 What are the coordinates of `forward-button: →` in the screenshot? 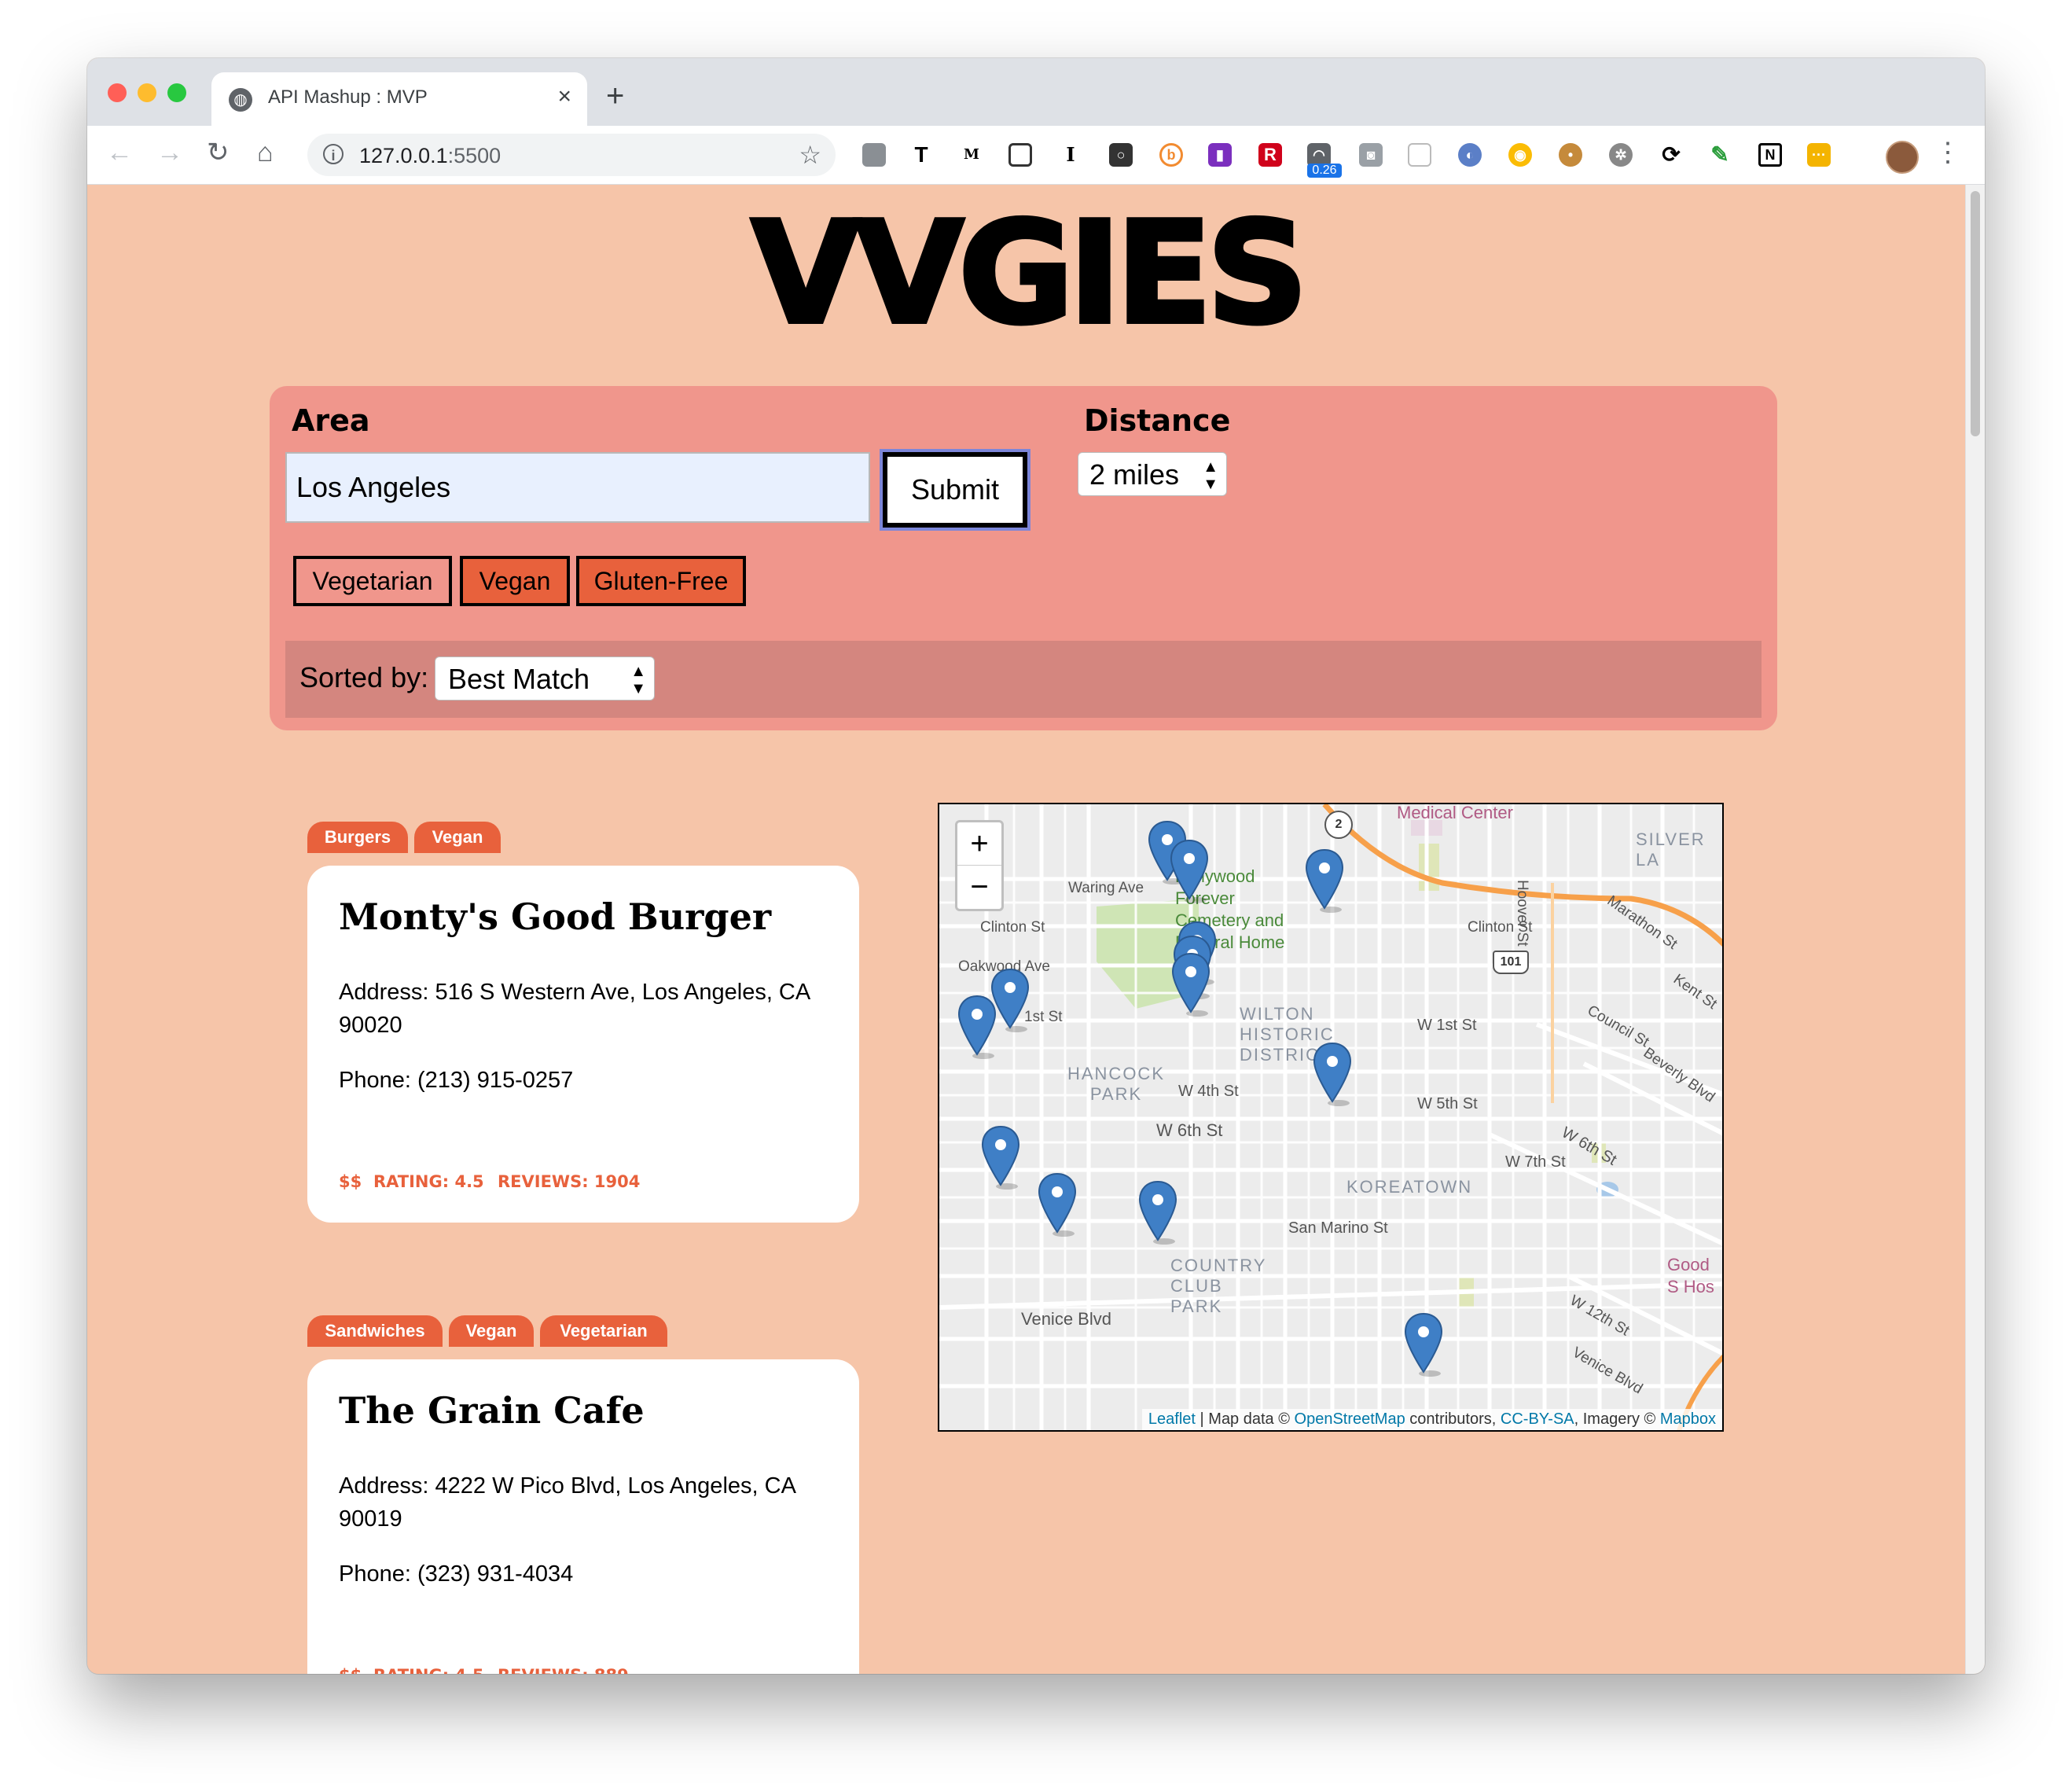 It's located at (169, 152).